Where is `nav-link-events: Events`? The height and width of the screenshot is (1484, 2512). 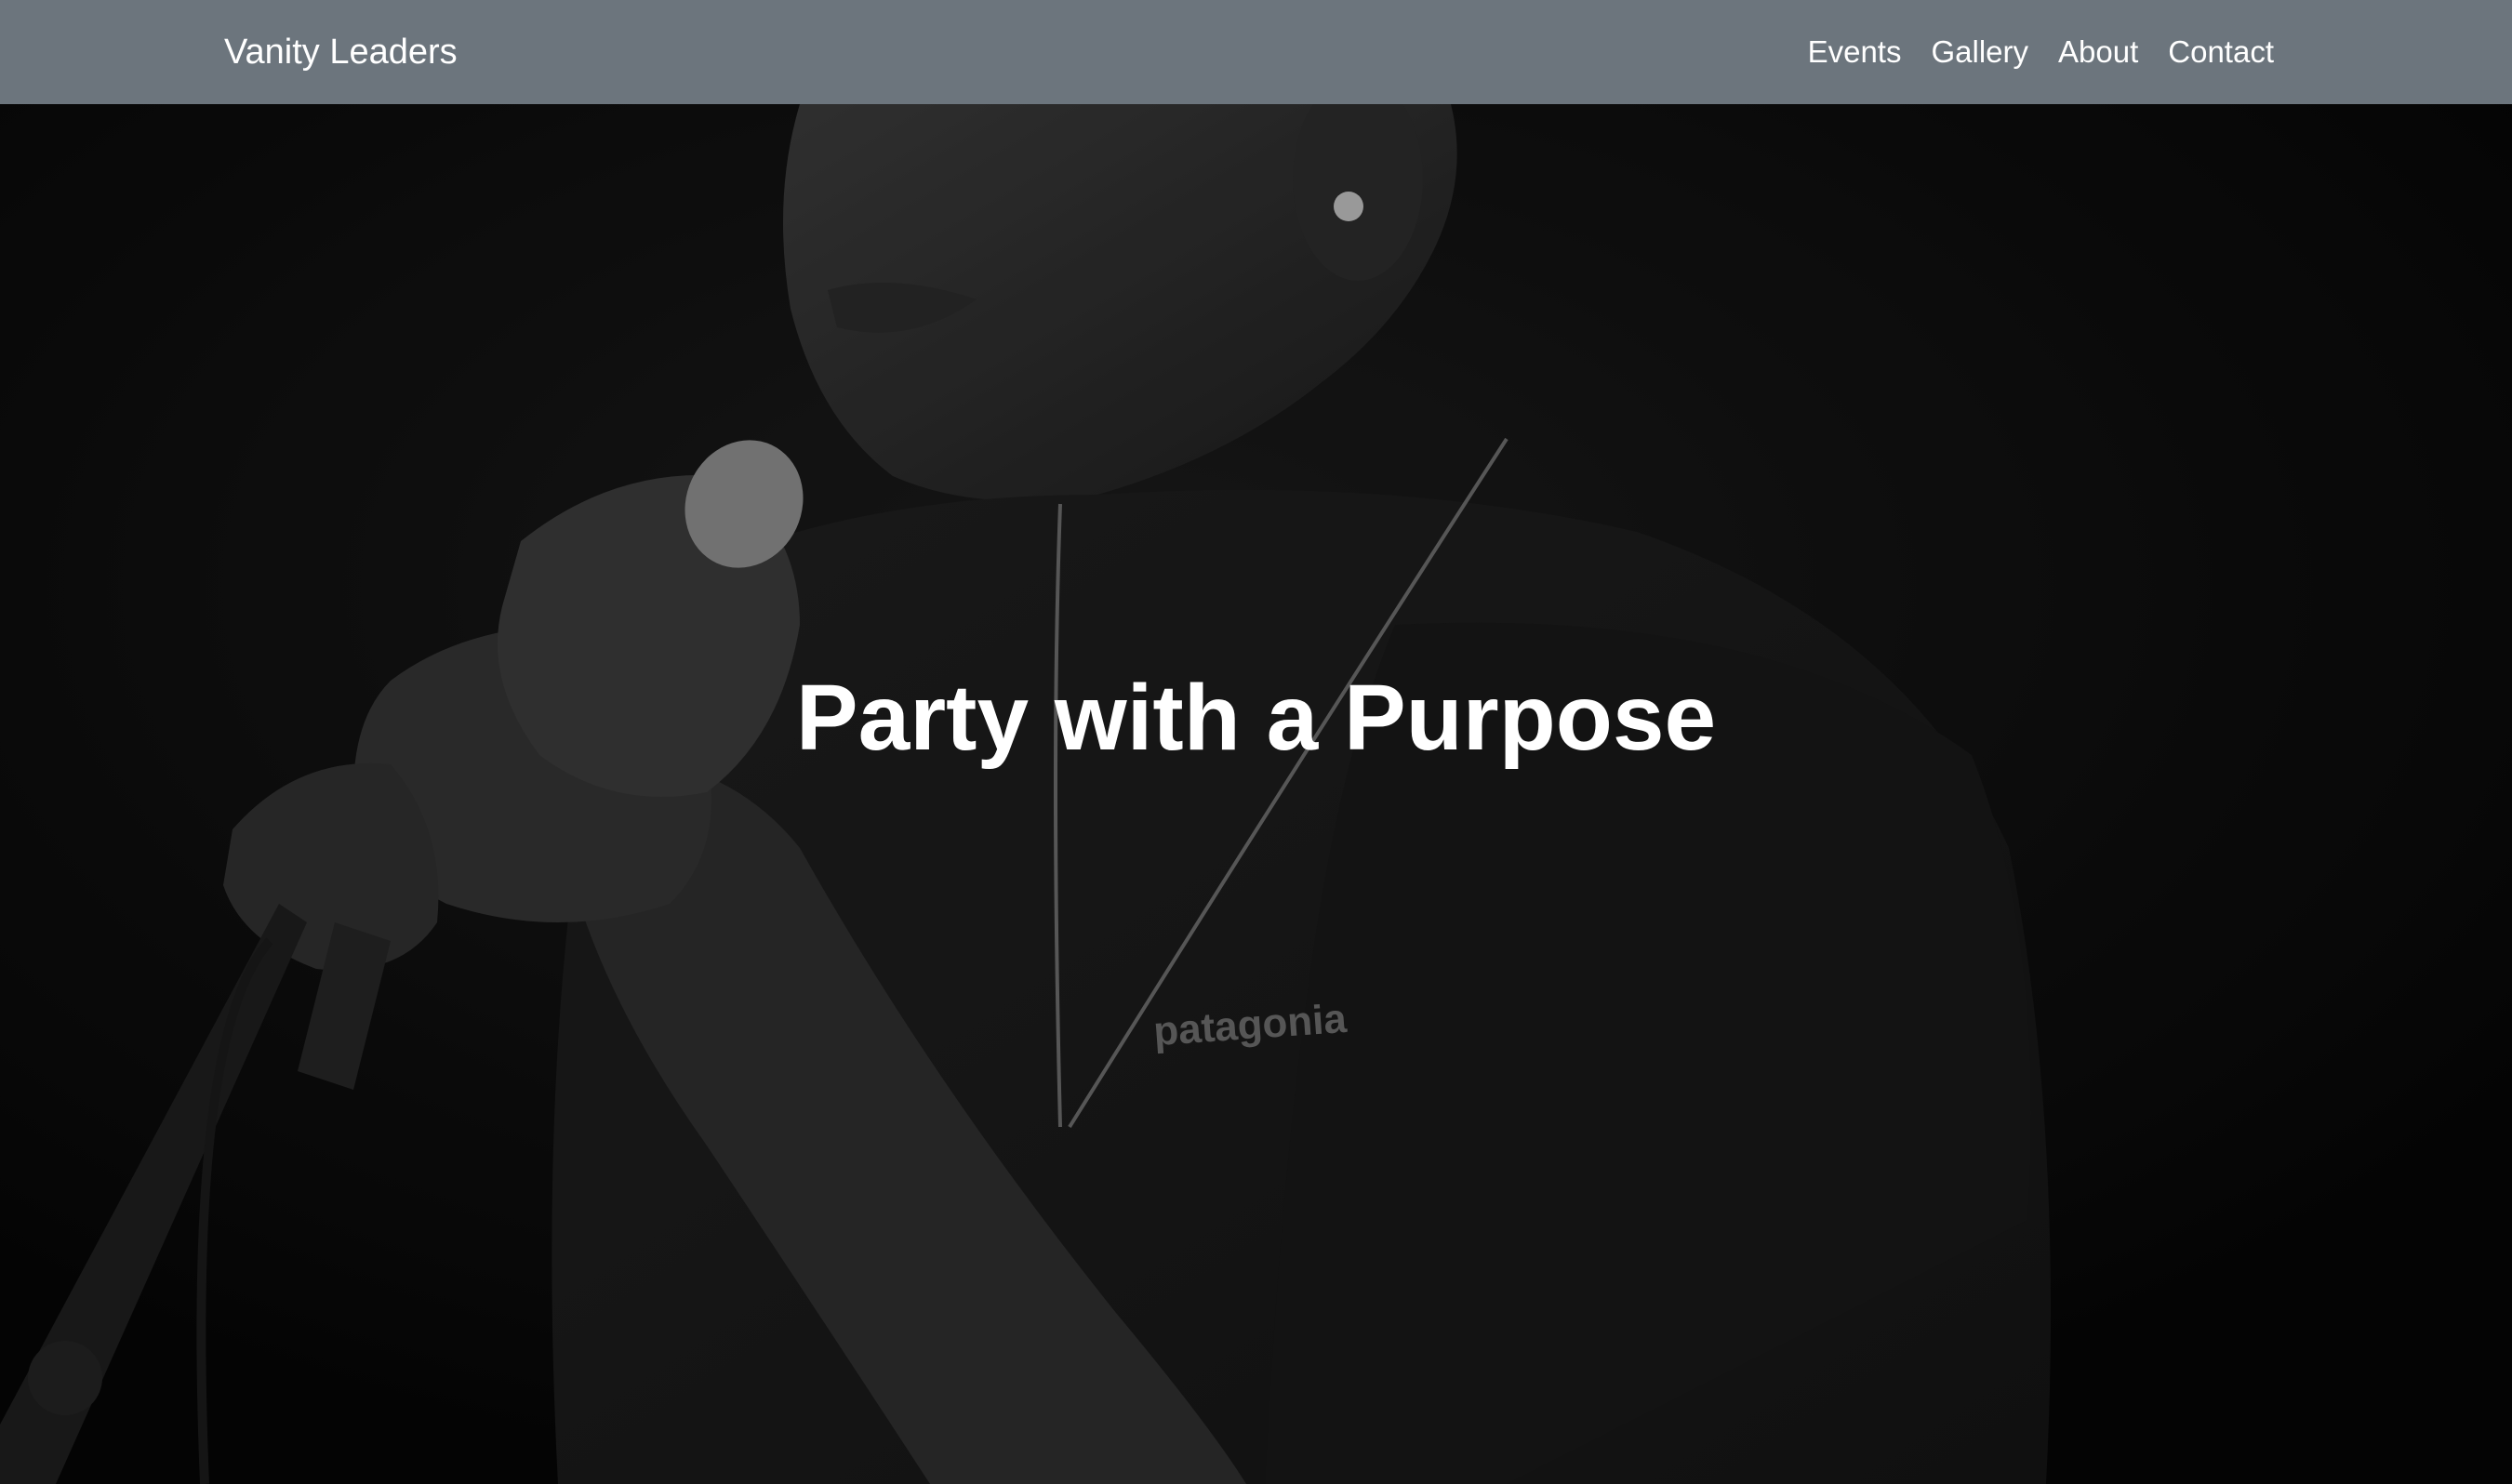 nav-link-events: Events is located at coordinates (1855, 52).